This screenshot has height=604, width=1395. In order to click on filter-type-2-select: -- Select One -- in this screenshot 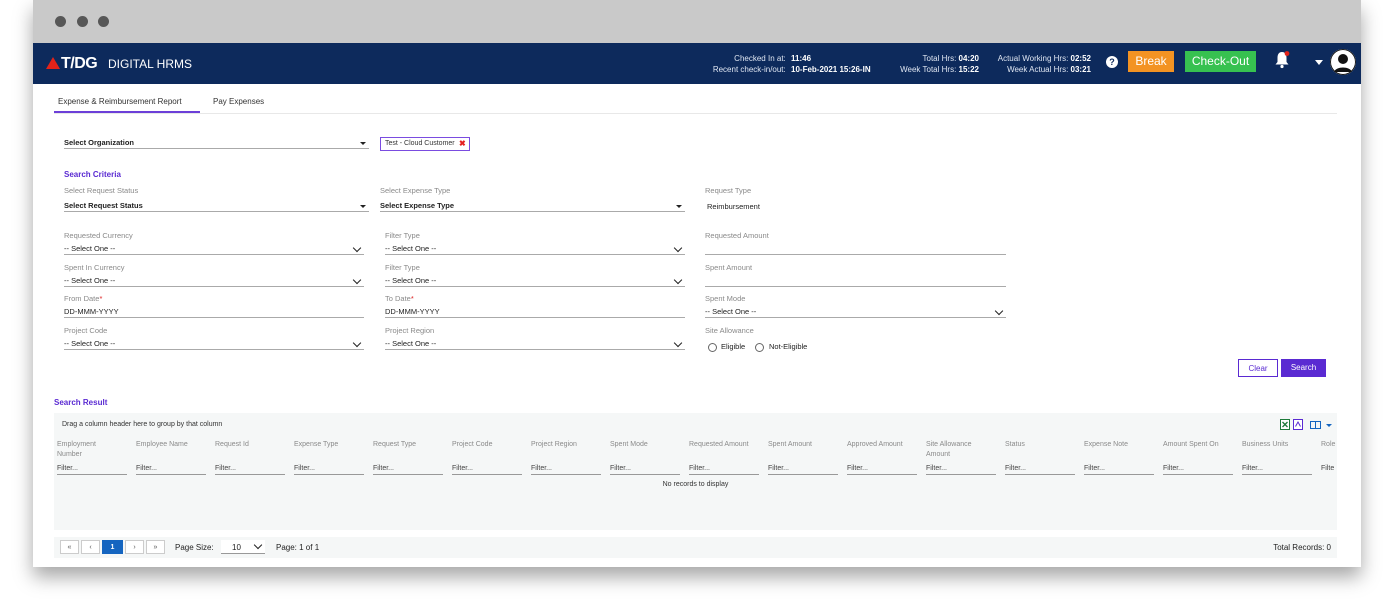, I will do `click(535, 280)`.